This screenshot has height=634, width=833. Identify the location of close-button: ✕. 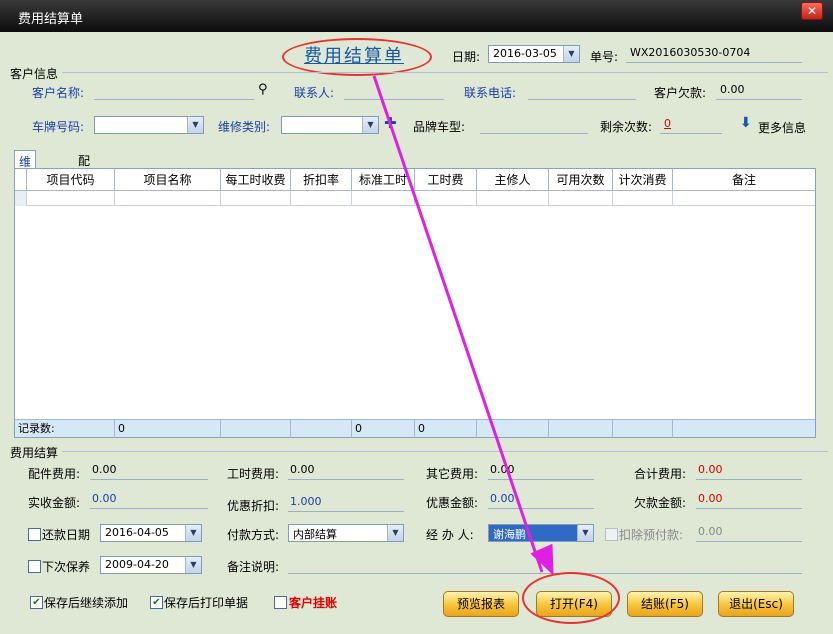
(812, 11).